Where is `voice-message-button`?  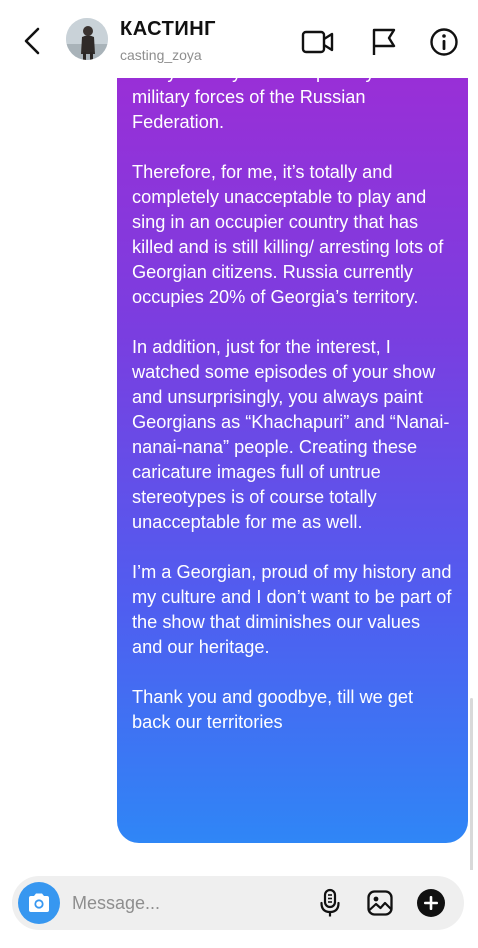 voice-message-button is located at coordinates (330, 903).